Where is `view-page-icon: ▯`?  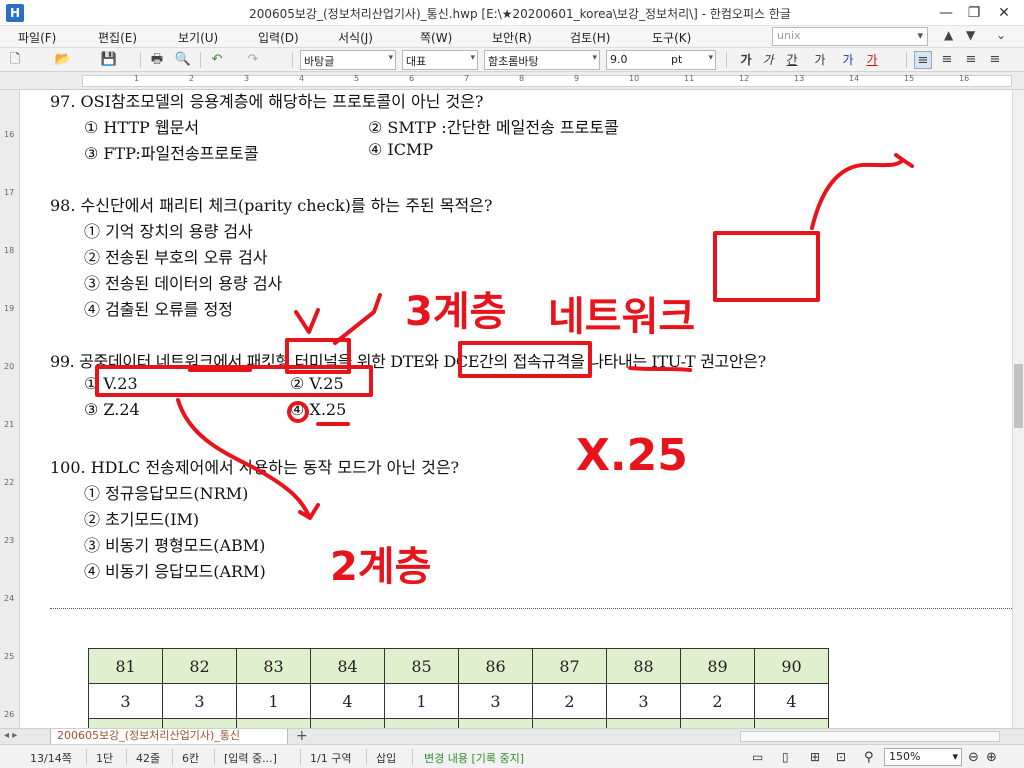 view-page-icon: ▯ is located at coordinates (785, 757).